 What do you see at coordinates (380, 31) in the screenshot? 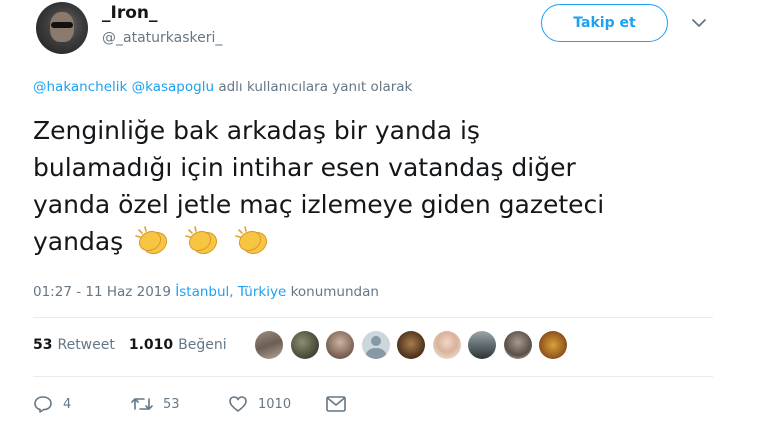
I see `tweet-header: _Iron_ @_ataturkaskeri_ Takip et` at bounding box center [380, 31].